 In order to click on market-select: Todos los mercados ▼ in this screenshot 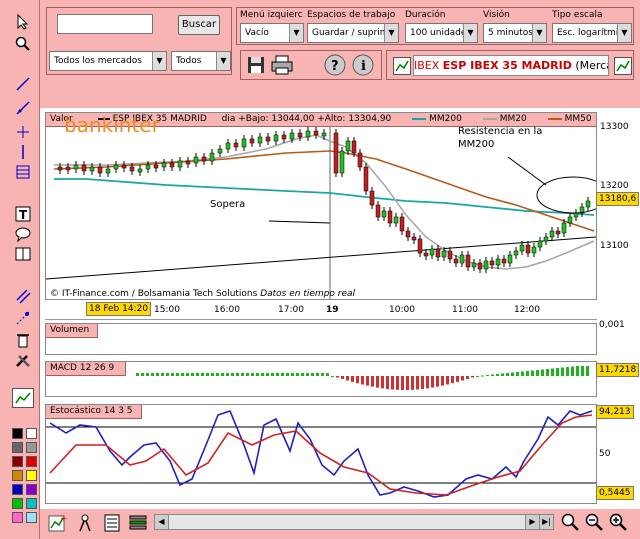, I will do `click(108, 61)`.